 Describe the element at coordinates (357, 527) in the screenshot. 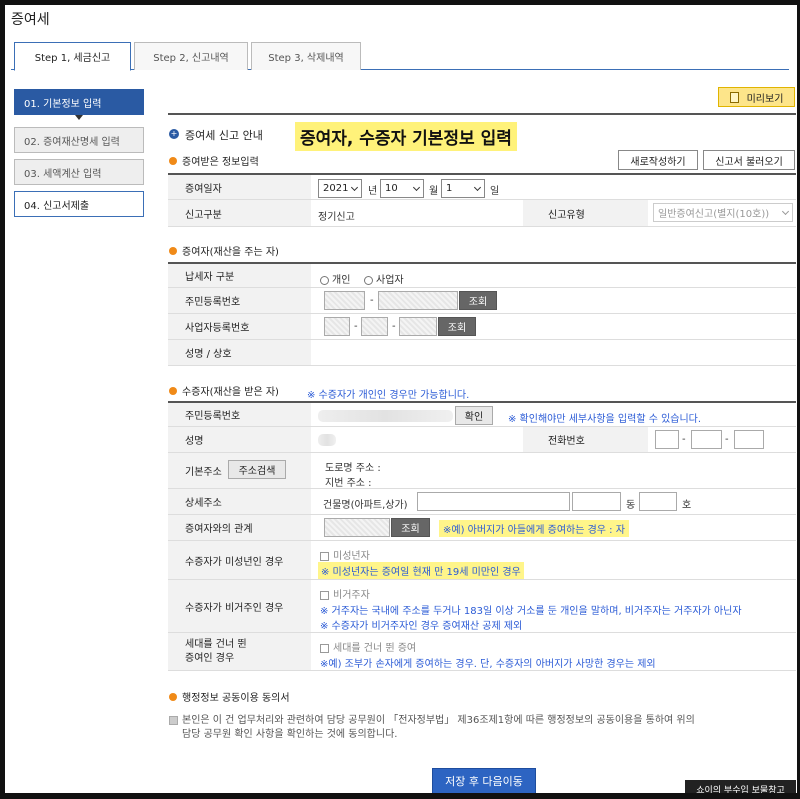

I see `relation-input` at that location.